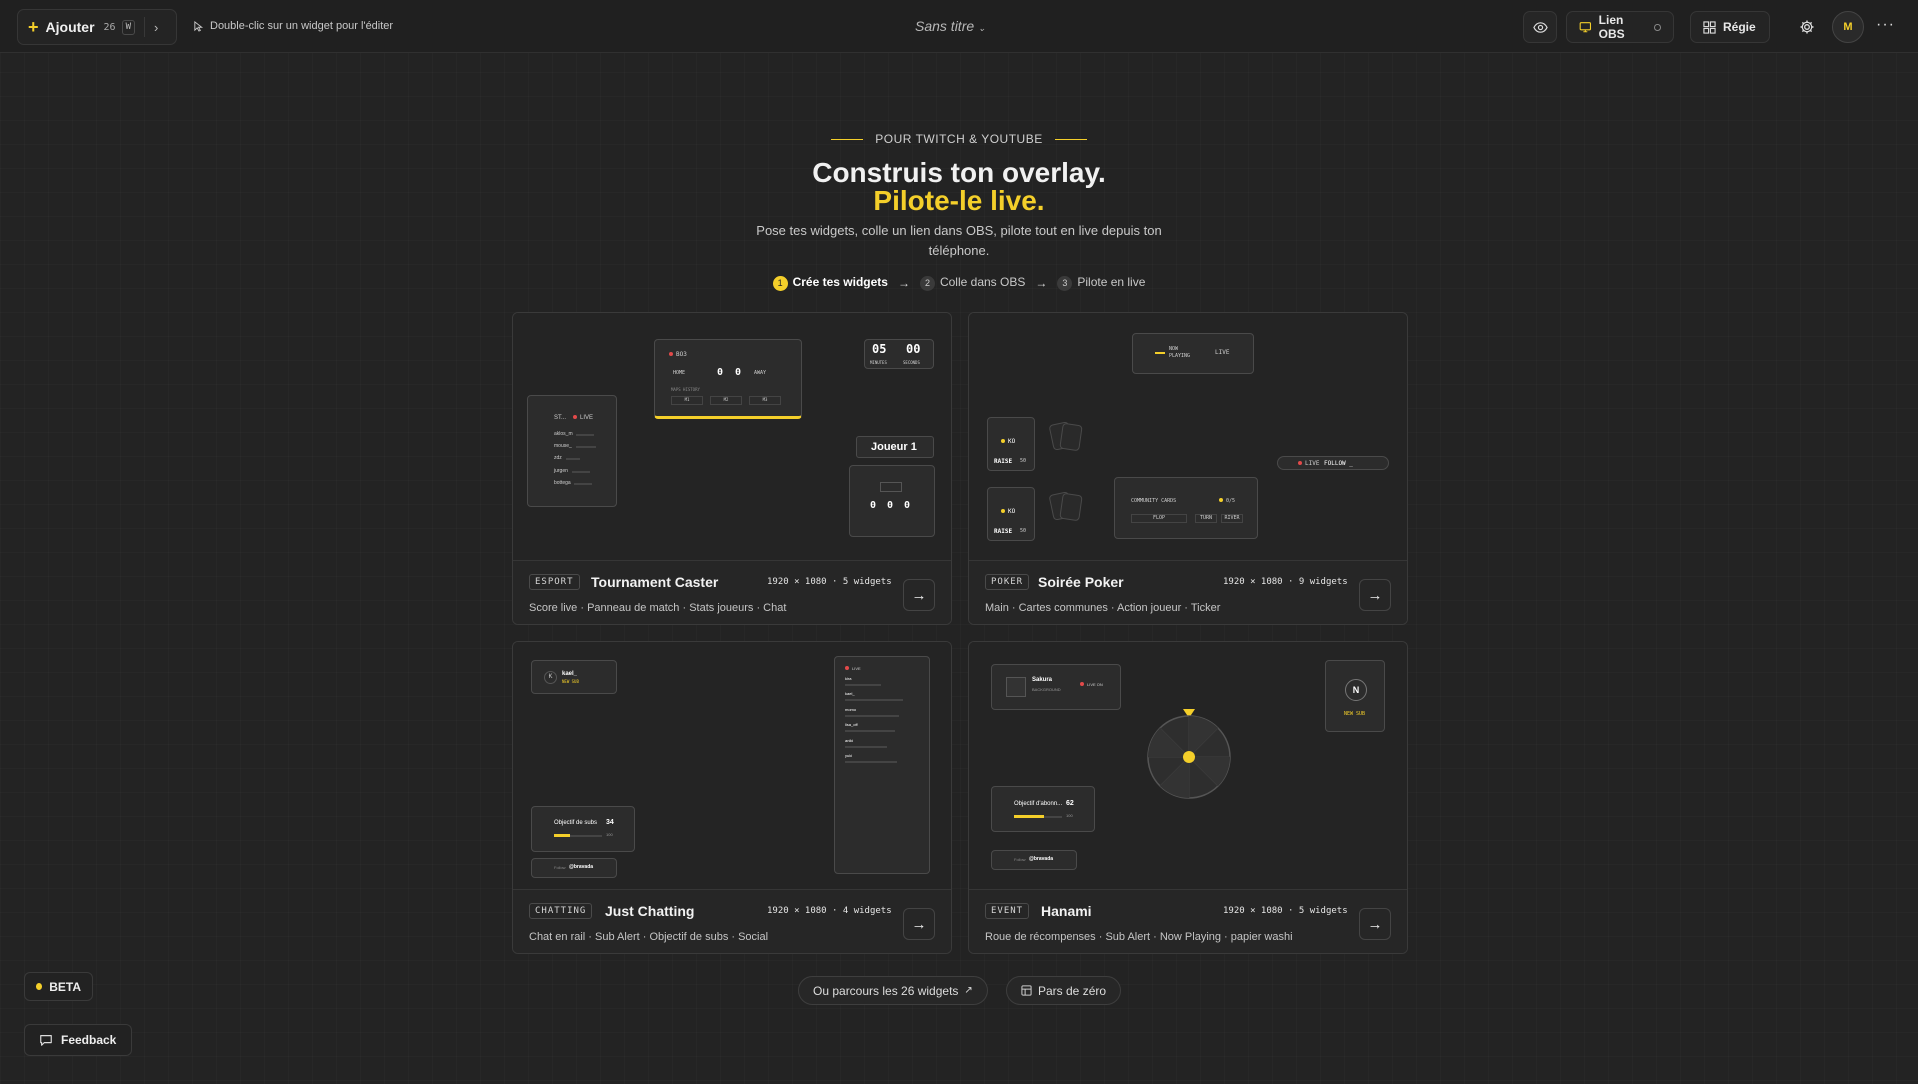 The image size is (1918, 1084). Describe the element at coordinates (720, 372) in the screenshot. I see `home-score: 0` at that location.